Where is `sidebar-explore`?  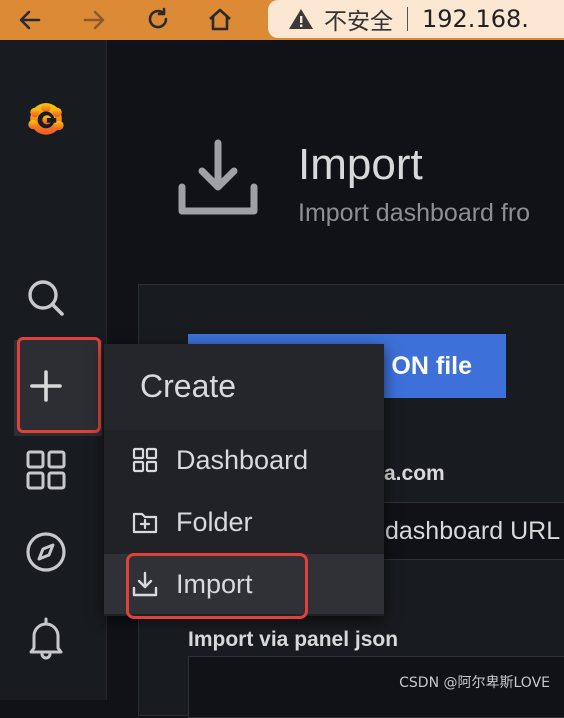
sidebar-explore is located at coordinates (46, 552).